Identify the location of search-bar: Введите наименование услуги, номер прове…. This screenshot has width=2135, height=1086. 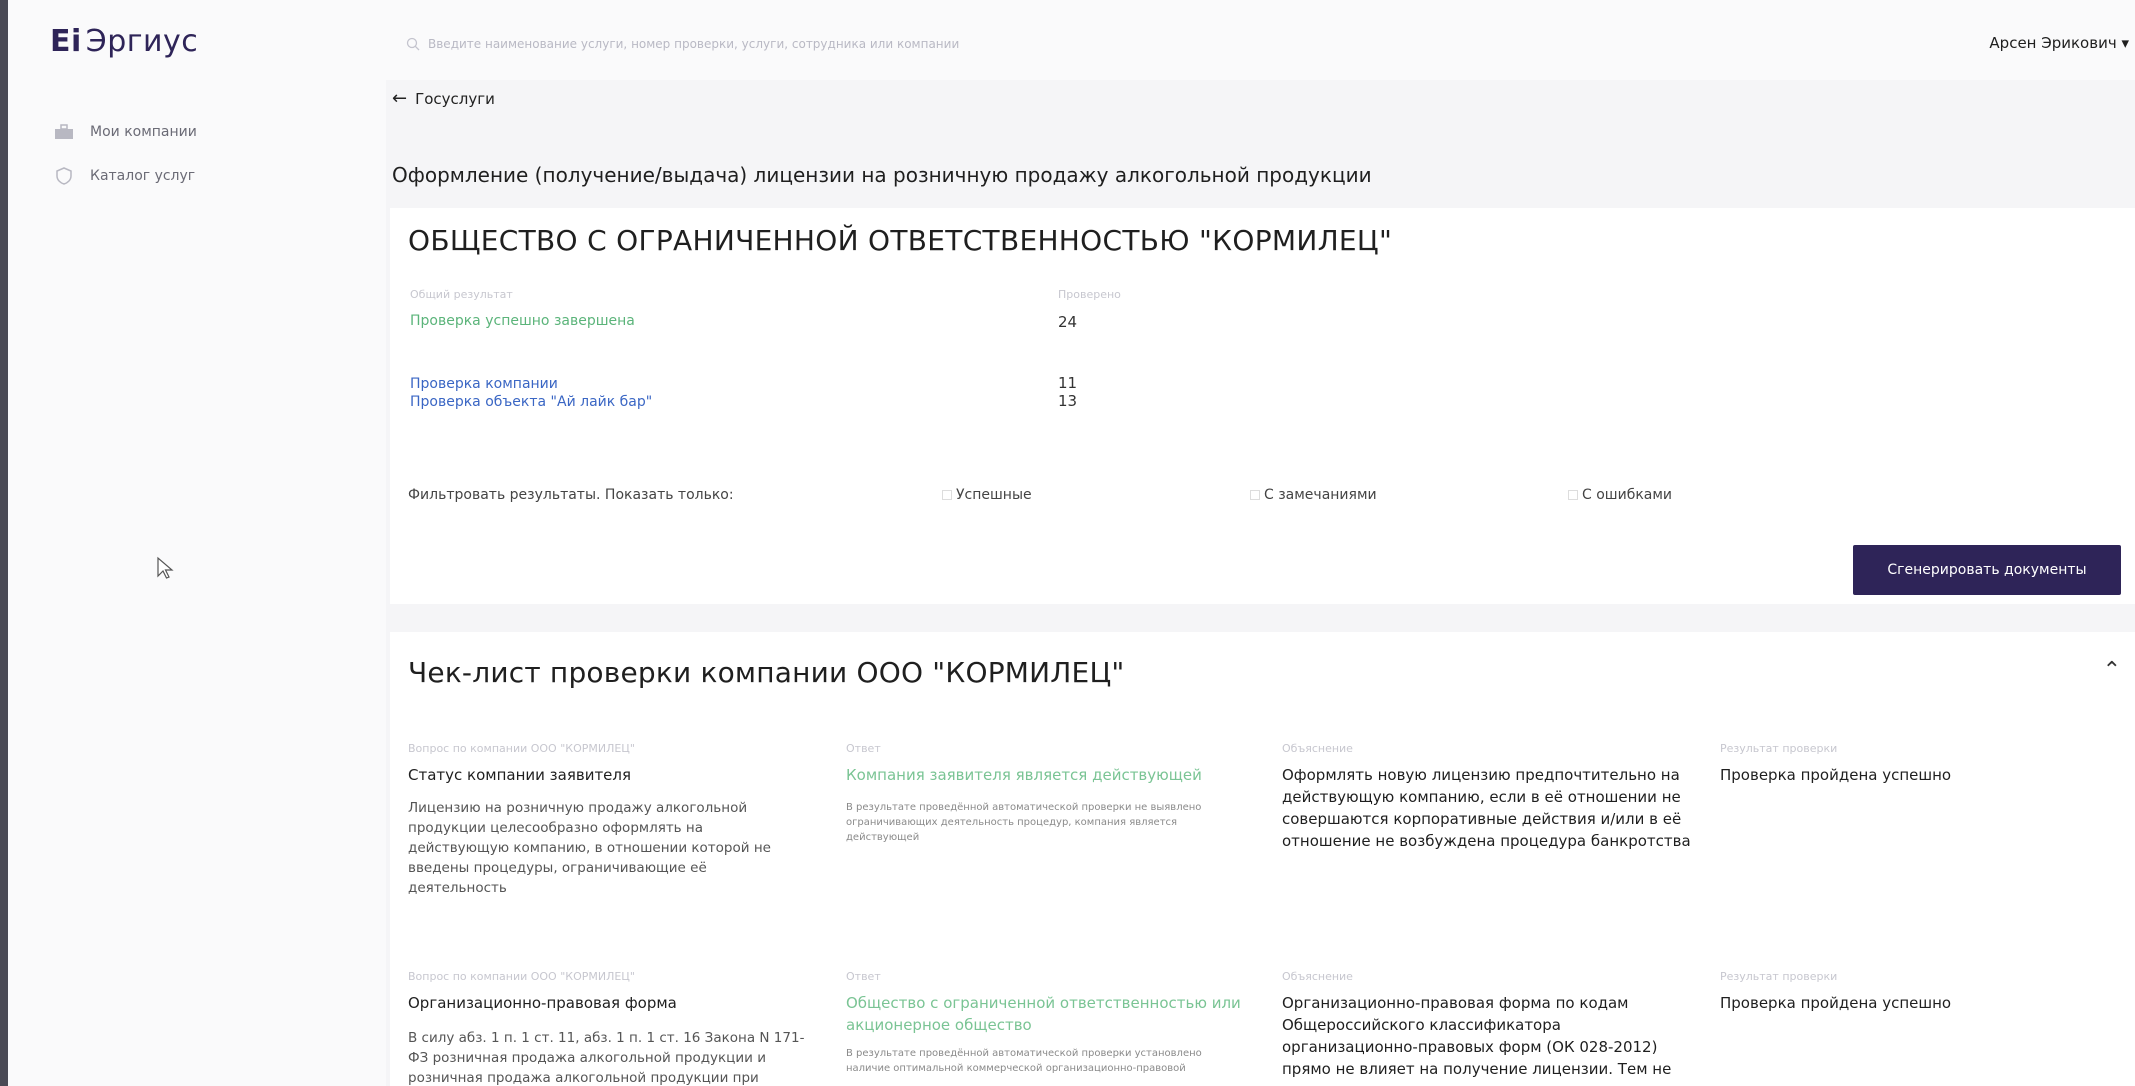
(786, 44).